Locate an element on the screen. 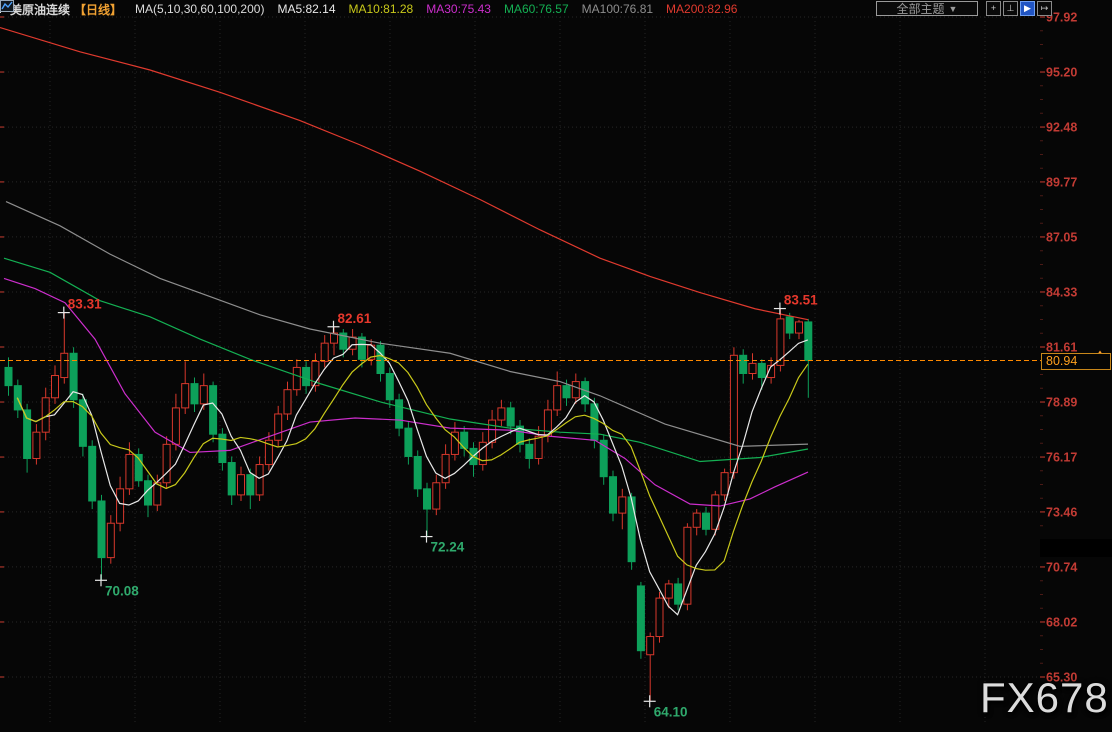  symbol-title: 美原油连续 is located at coordinates (40, 9).